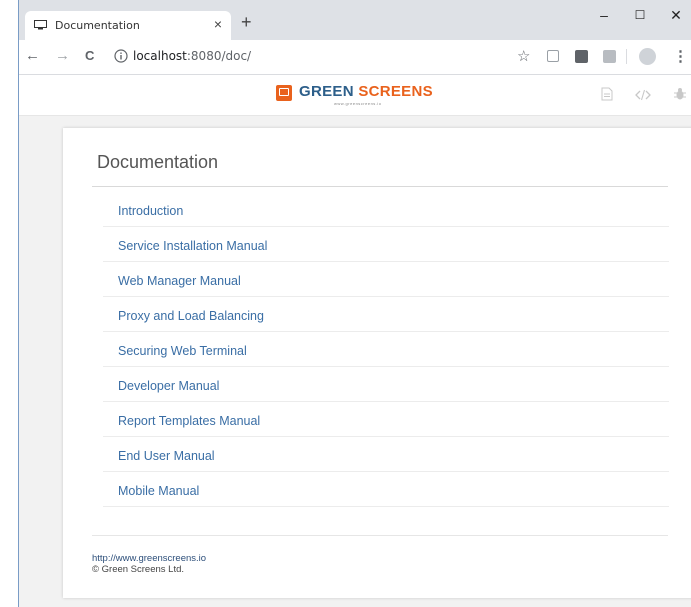 This screenshot has width=691, height=607. I want to click on address-host: localhost, so click(160, 56).